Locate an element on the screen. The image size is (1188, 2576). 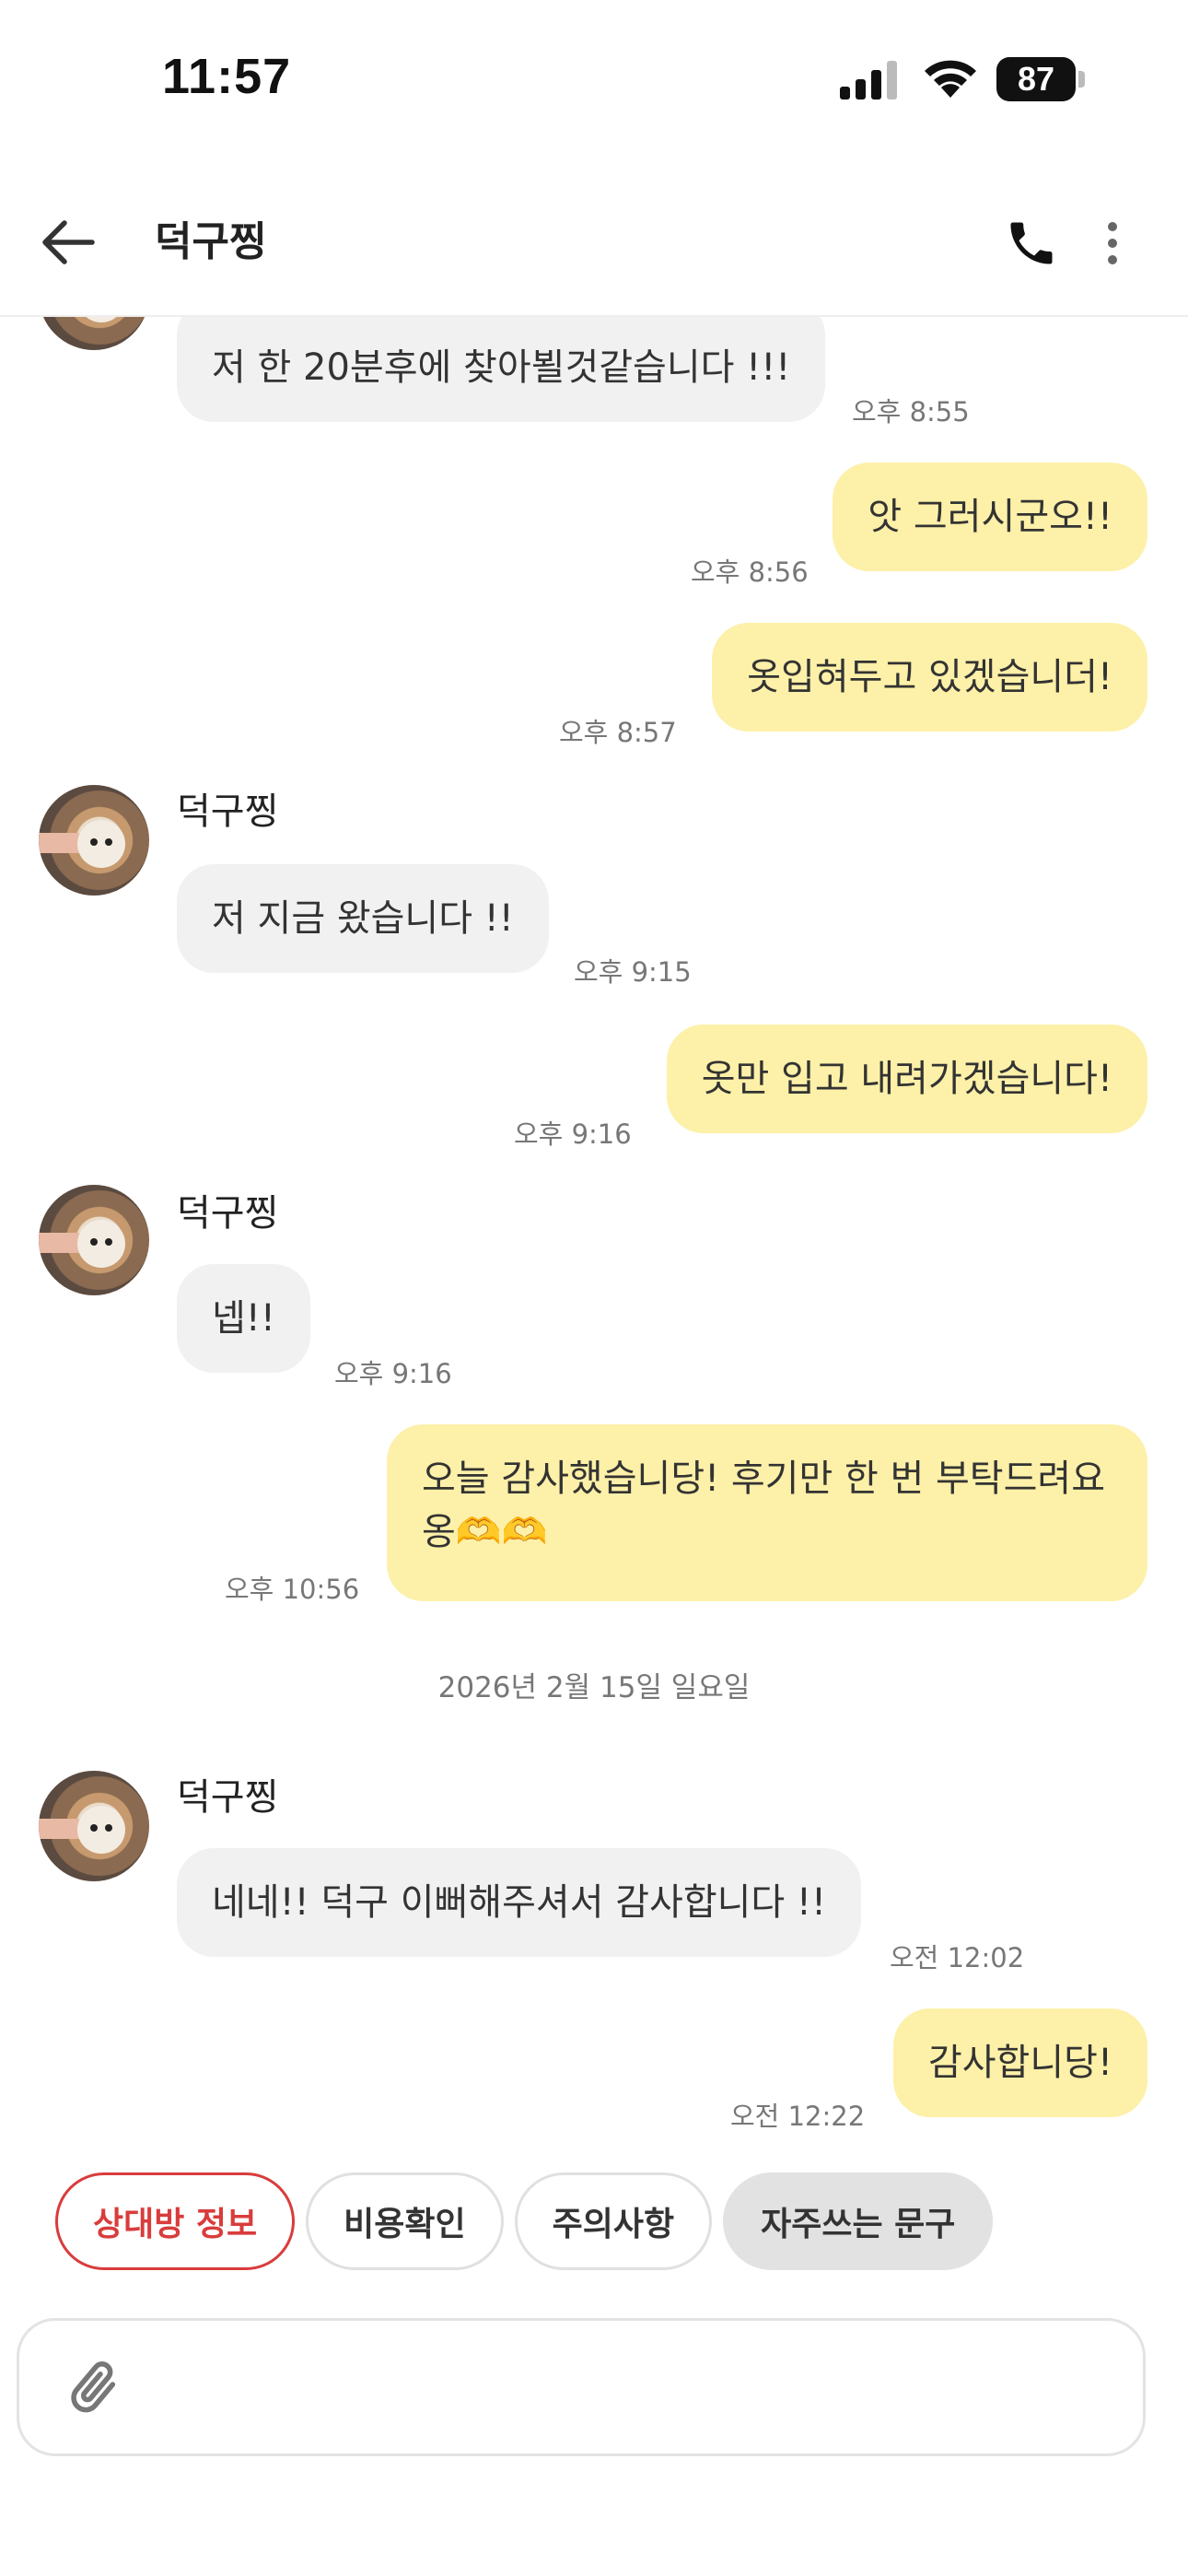
chat-header: 덕구찡 is located at coordinates (594, 250).